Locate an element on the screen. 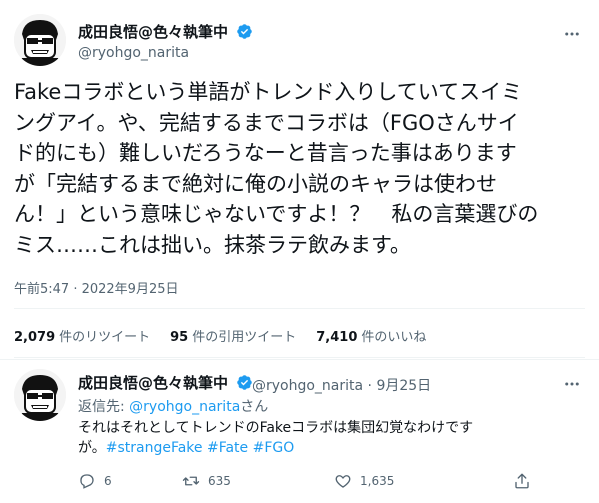 This screenshot has height=503, width=599. likes-stat: 7,410 件のいいね is located at coordinates (371, 335).